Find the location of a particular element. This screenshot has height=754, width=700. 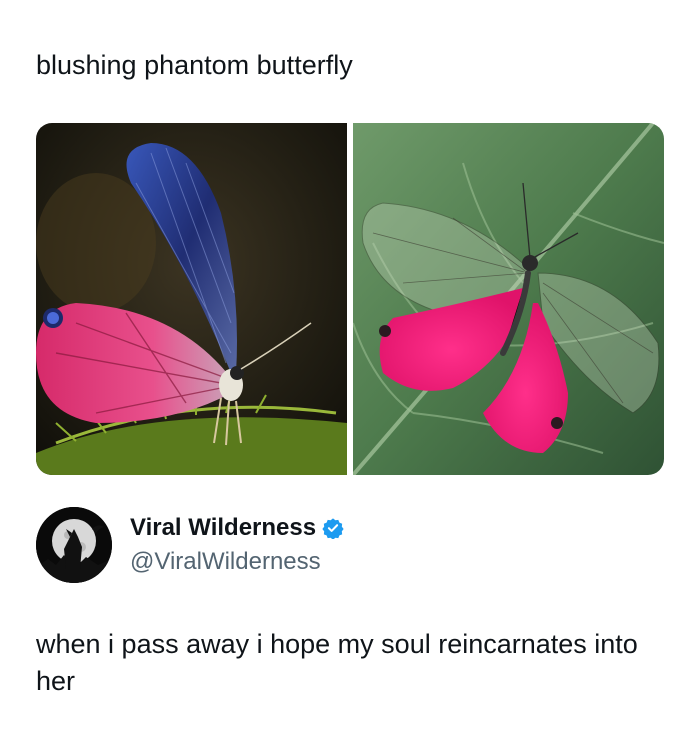

author-profile: Viral Wilderness @ViralWilderness is located at coordinates (190, 545).